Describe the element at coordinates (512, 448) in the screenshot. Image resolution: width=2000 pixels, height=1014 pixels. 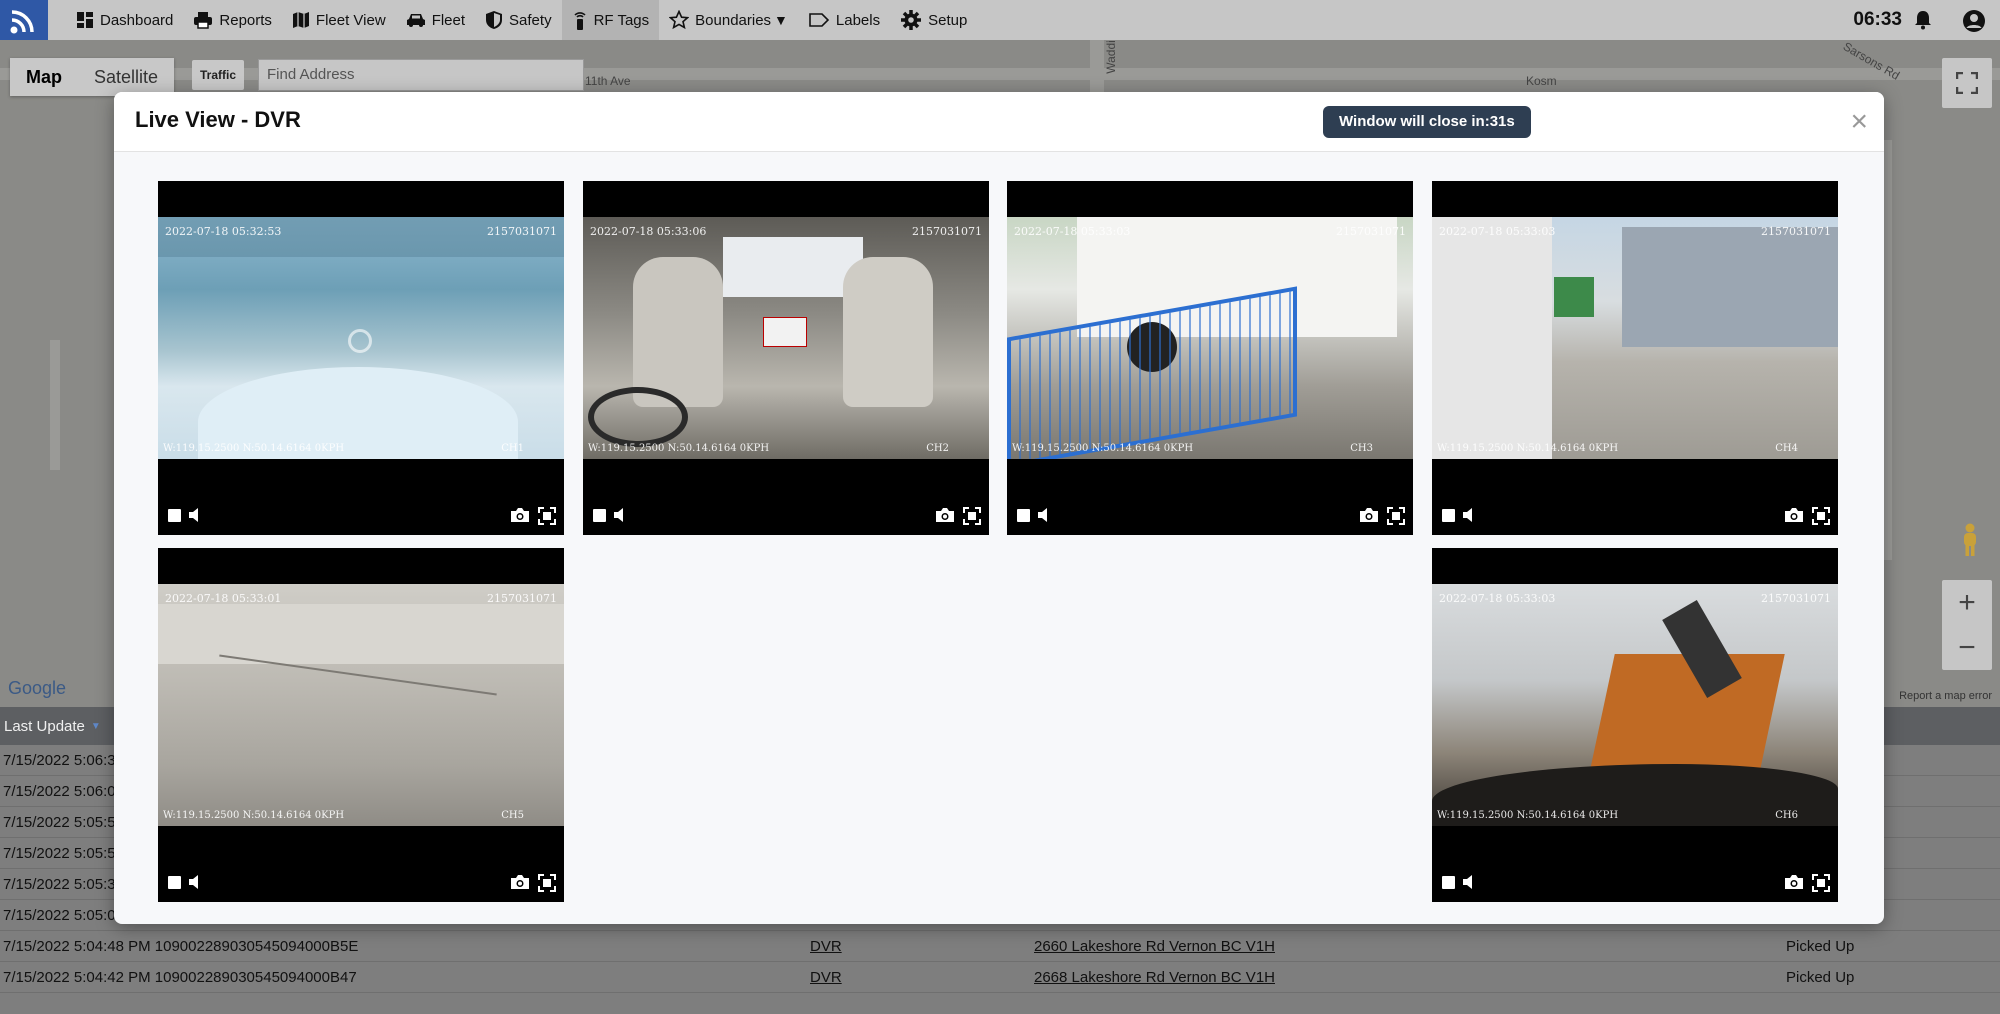
I see `video-channel: CH1` at that location.